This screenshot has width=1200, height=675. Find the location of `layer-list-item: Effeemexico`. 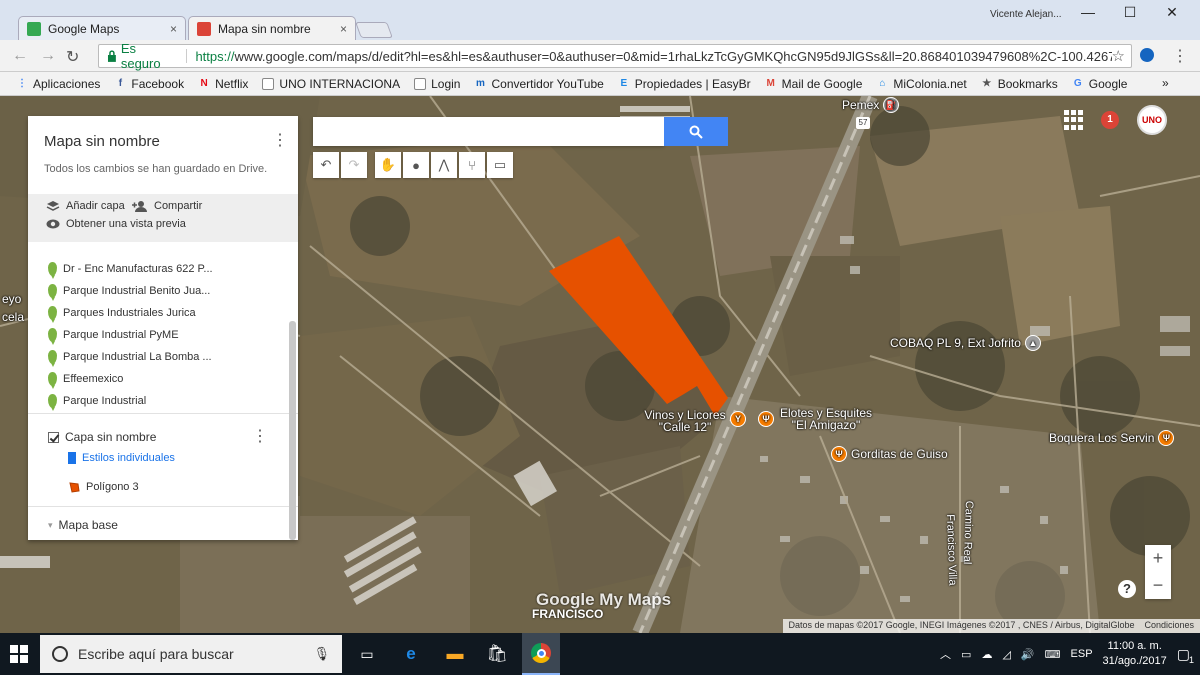

layer-list-item: Effeemexico is located at coordinates (85, 380).